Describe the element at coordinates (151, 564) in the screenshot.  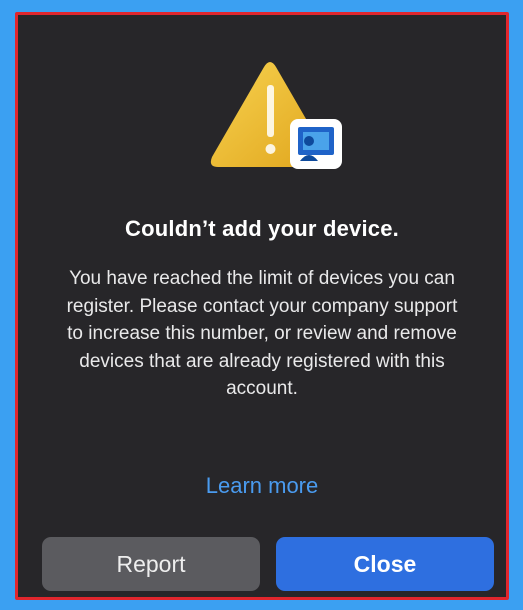
I see `report-button: Report` at that location.